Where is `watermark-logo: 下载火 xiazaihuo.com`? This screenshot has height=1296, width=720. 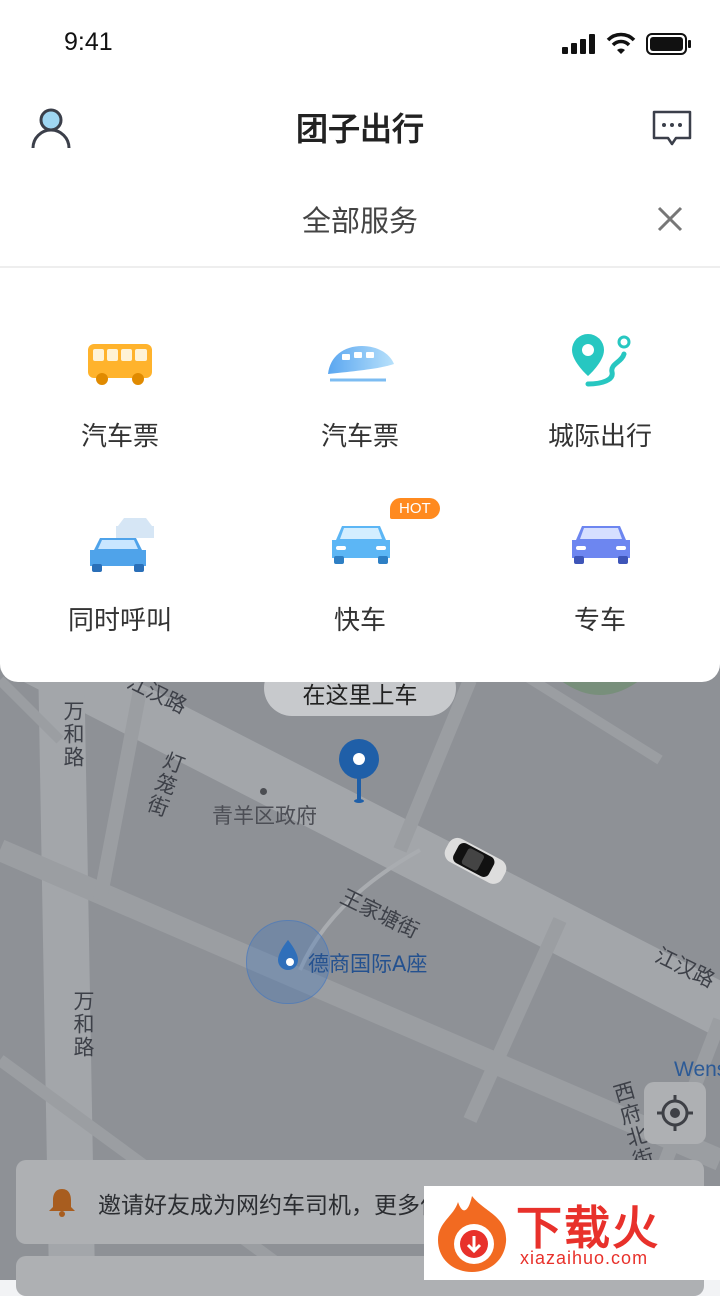 watermark-logo: 下载火 xiazaihuo.com is located at coordinates (572, 1233).